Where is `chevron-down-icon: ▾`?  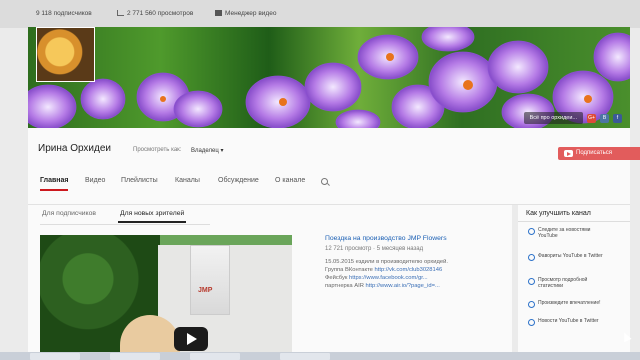
chevron-down-icon: ▾ is located at coordinates (222, 151).